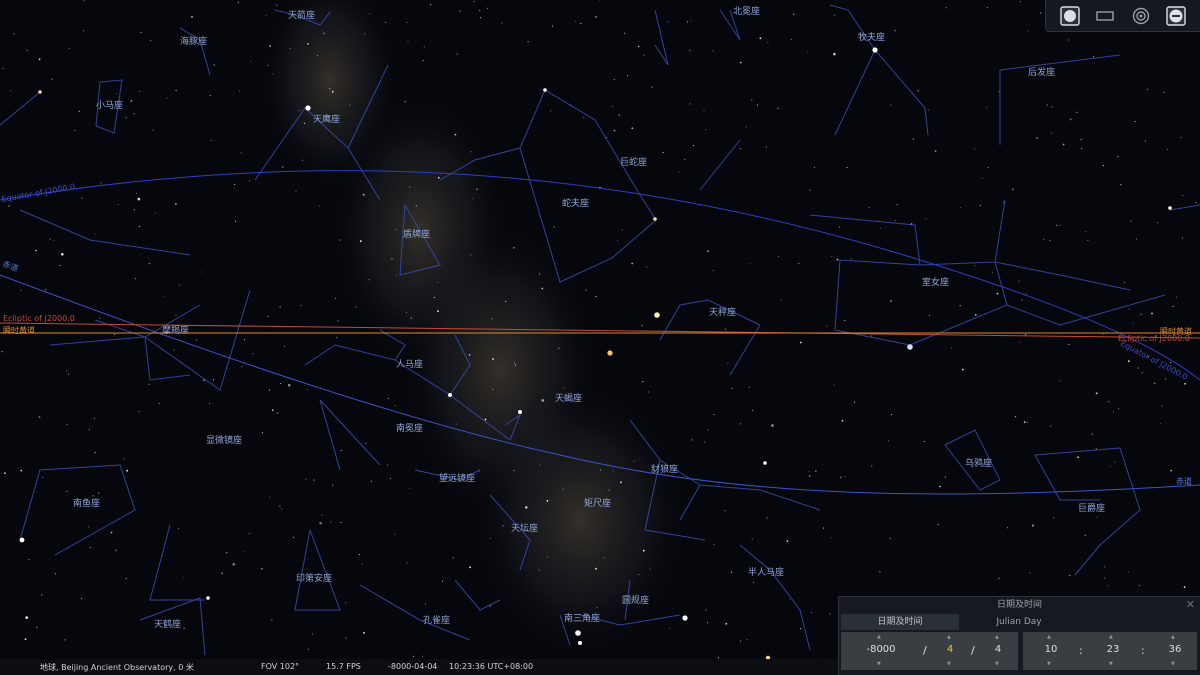 This screenshot has width=1200, height=675. What do you see at coordinates (1111, 664) in the screenshot?
I see `minute-down-icon: ▼` at bounding box center [1111, 664].